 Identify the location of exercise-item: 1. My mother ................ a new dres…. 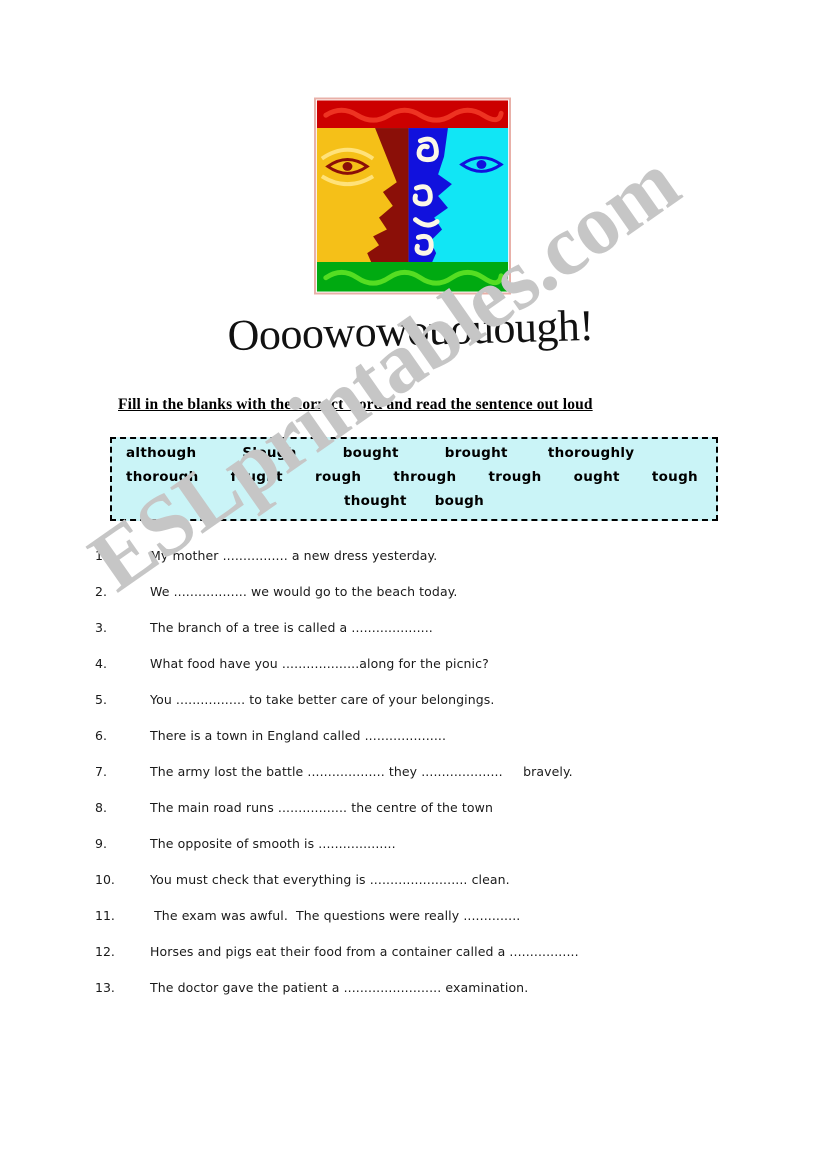
(425, 566).